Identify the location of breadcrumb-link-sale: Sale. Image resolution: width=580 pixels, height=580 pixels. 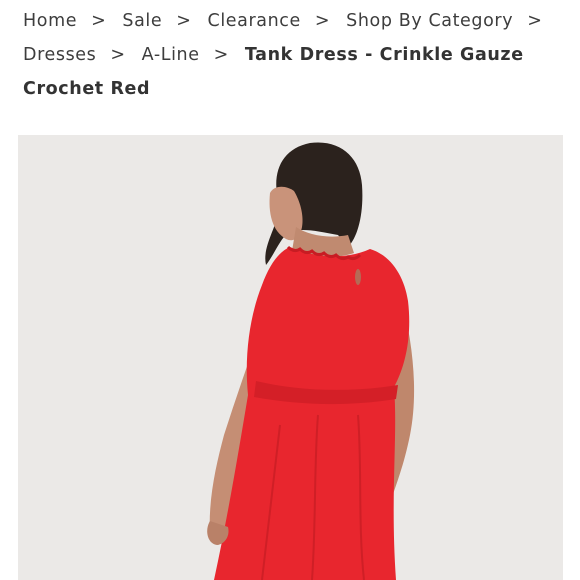
(142, 21).